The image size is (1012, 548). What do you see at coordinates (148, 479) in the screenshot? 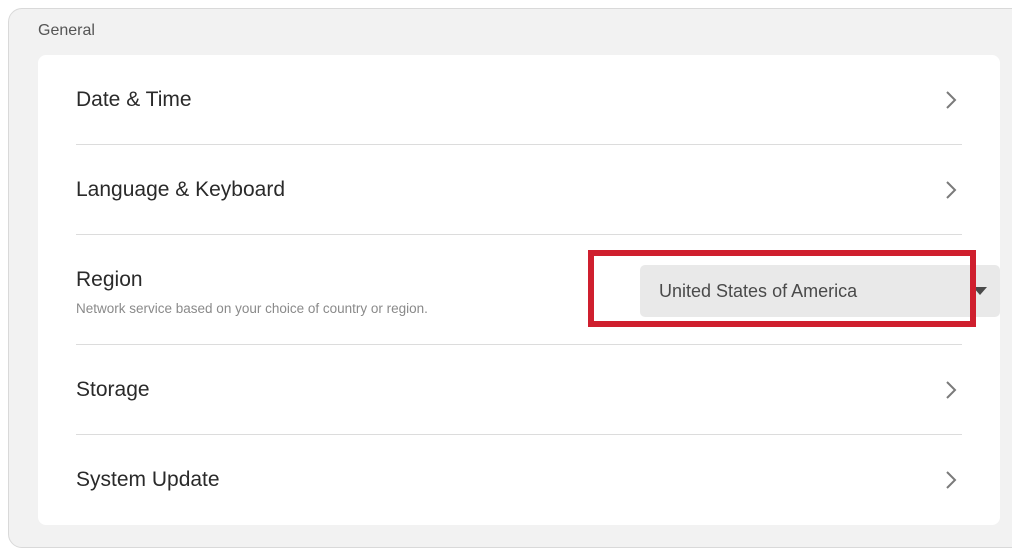
I see `row-label: System Update` at bounding box center [148, 479].